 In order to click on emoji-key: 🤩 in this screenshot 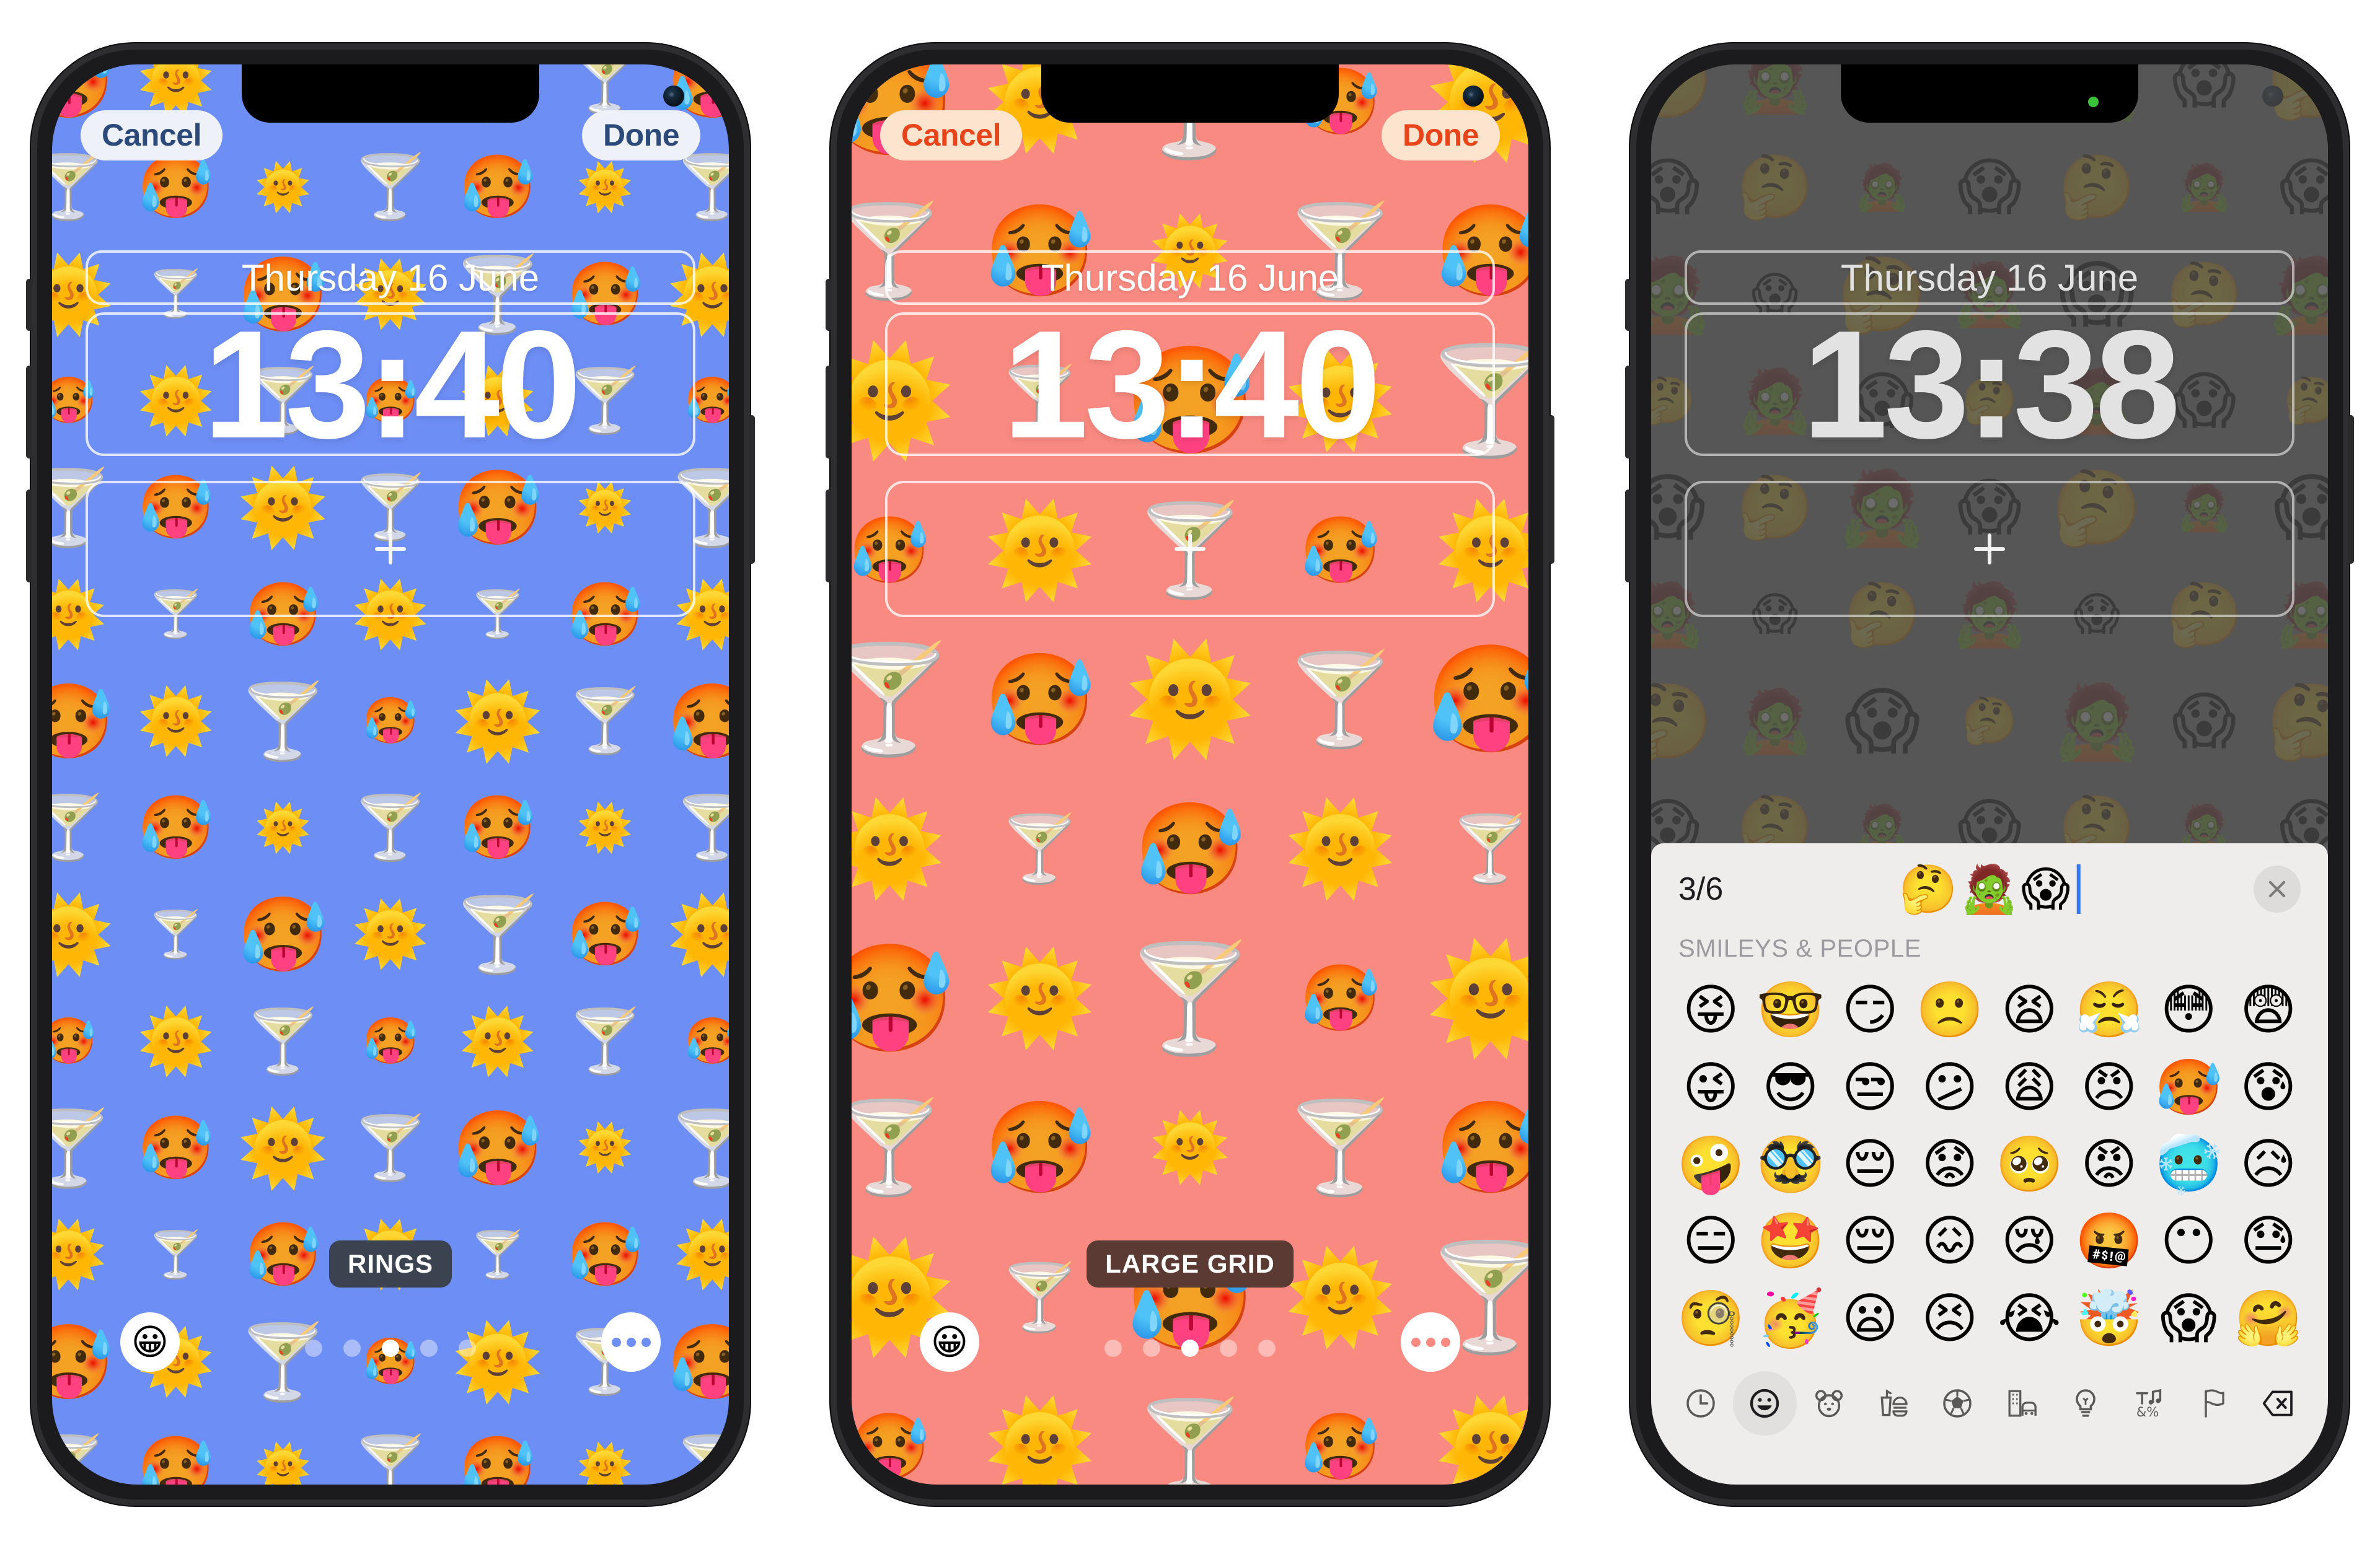, I will do `click(1791, 1241)`.